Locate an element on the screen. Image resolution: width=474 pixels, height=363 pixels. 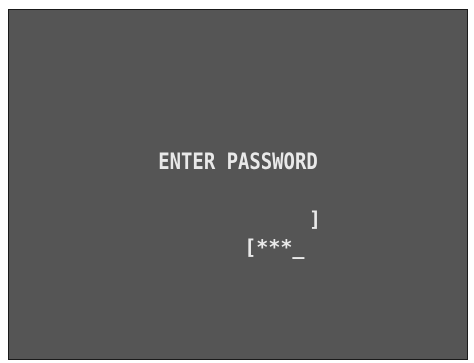
password-prompt-label: ENTER PASSWORD is located at coordinates (238, 162).